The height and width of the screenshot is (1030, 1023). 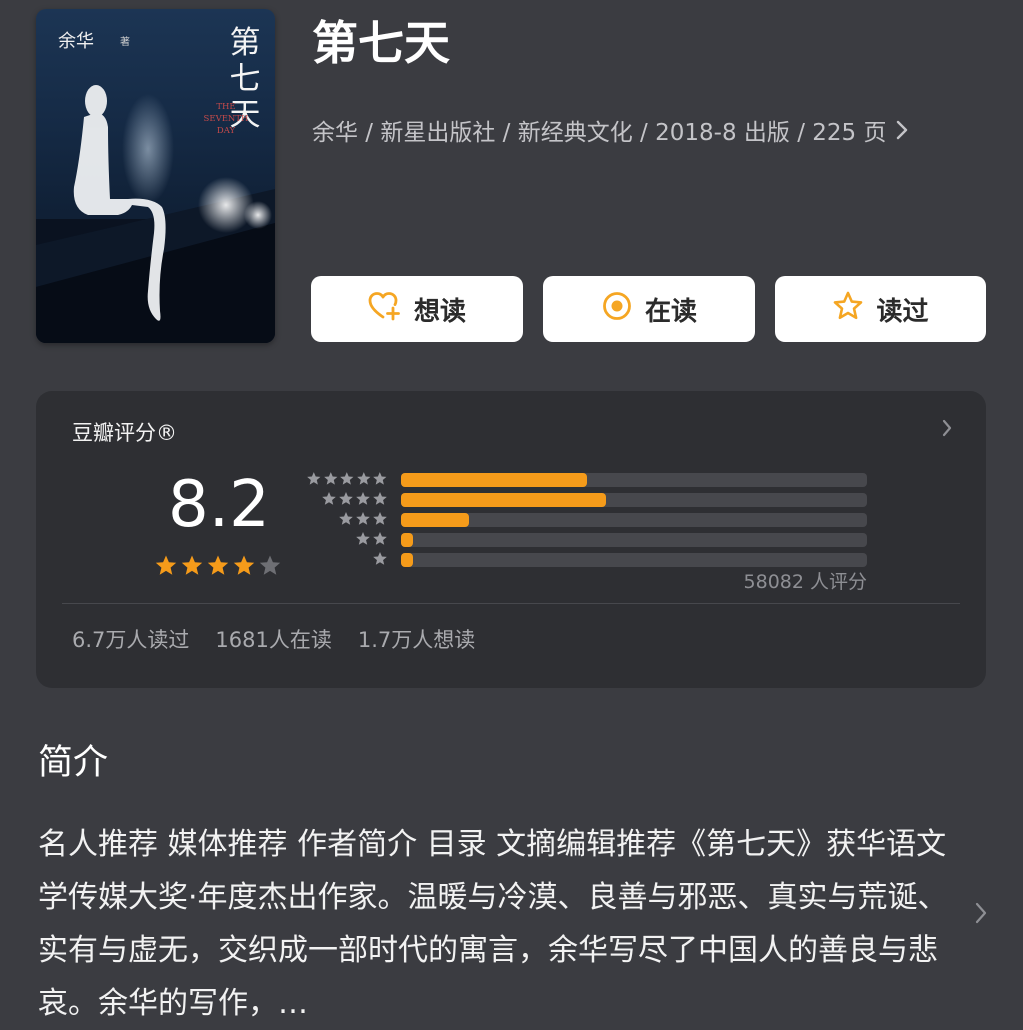 What do you see at coordinates (391, 309) in the screenshot?
I see `heart-plus-icon` at bounding box center [391, 309].